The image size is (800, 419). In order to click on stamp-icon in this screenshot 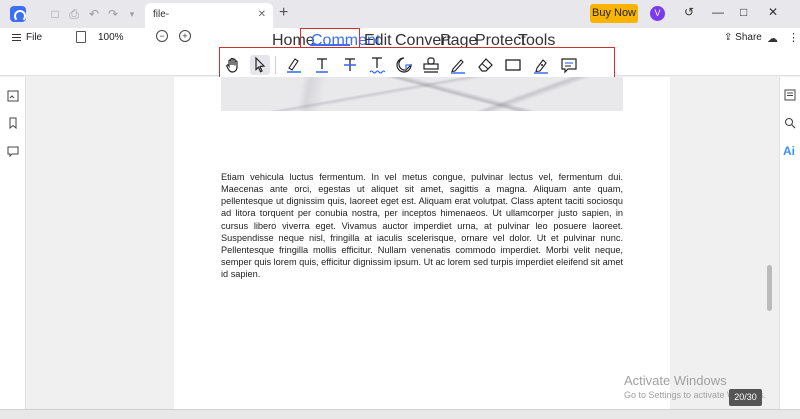, I will do `click(431, 65)`.